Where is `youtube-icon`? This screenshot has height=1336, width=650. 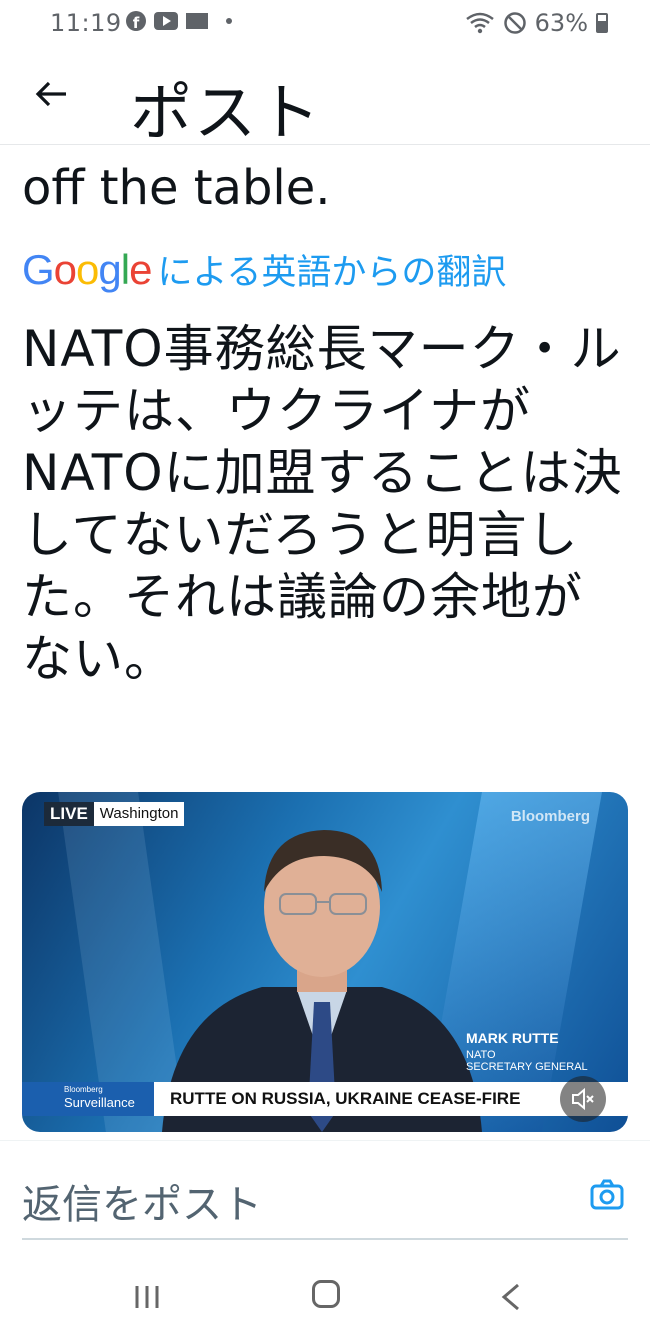 youtube-icon is located at coordinates (166, 21).